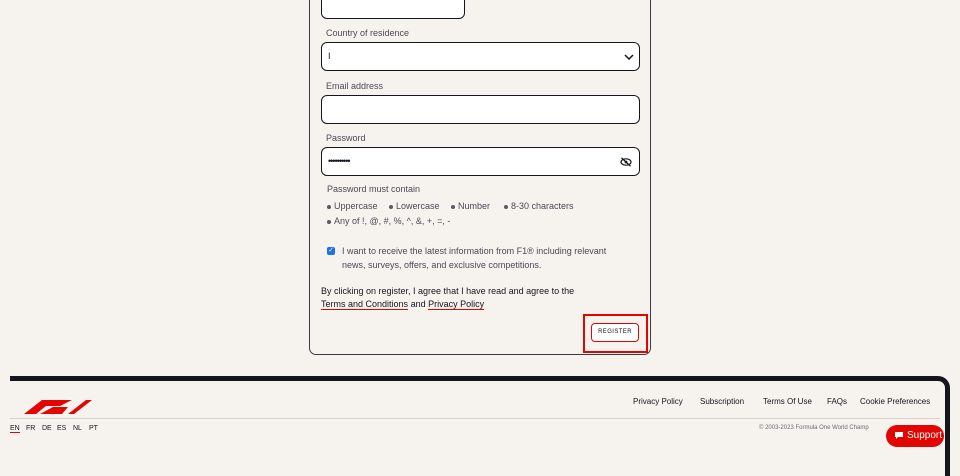 Image resolution: width=960 pixels, height=476 pixels. Describe the element at coordinates (539, 206) in the screenshot. I see `rule-length: 8-30 characters` at that location.